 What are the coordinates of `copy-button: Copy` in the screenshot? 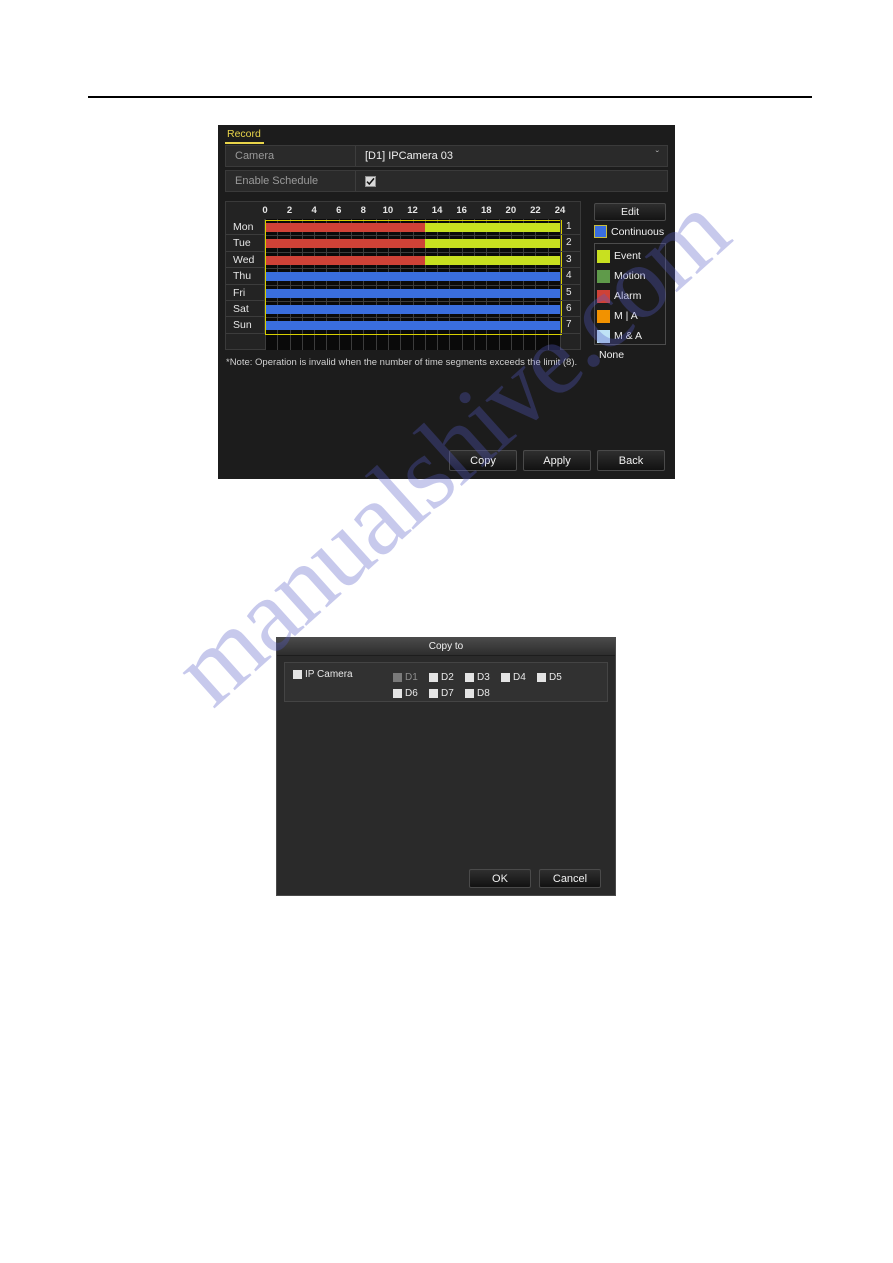 It's located at (483, 460).